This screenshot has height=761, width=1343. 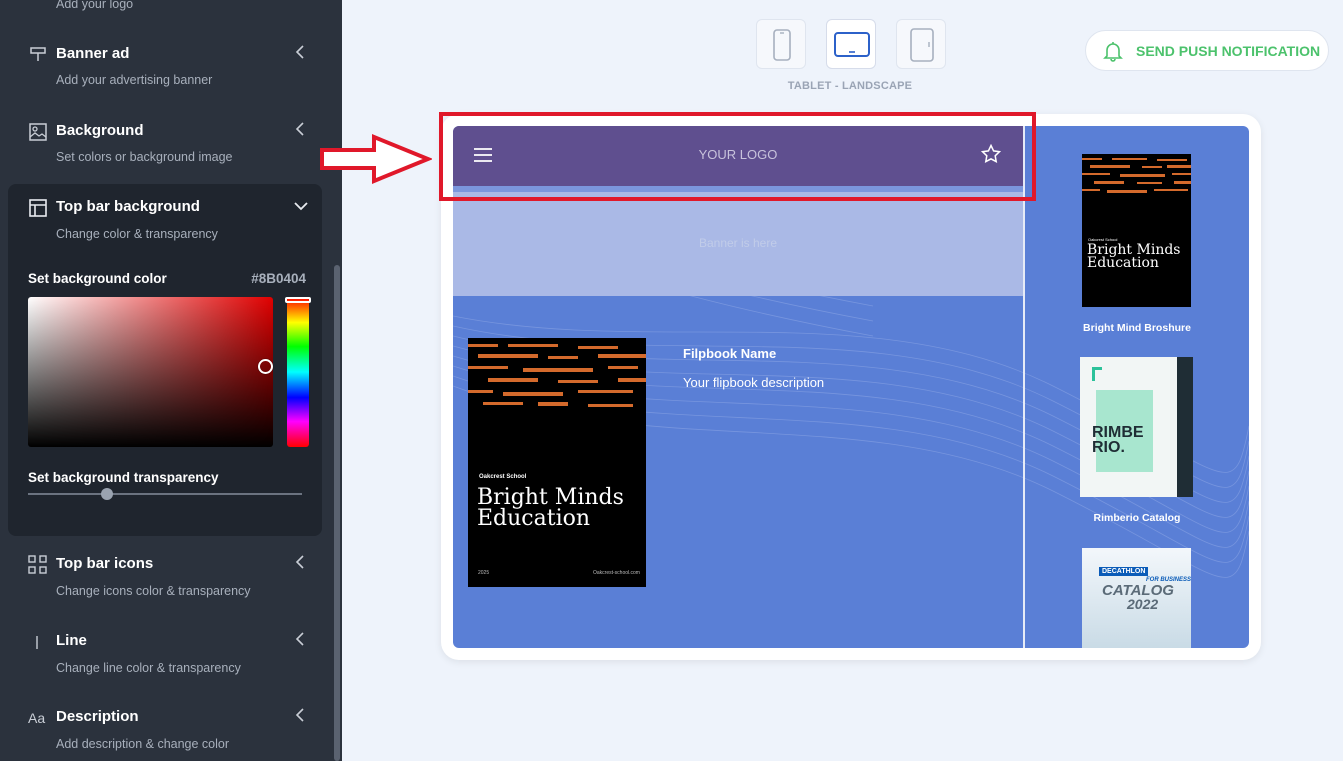 What do you see at coordinates (534, 518) in the screenshot?
I see `cover-title-line2: Education` at bounding box center [534, 518].